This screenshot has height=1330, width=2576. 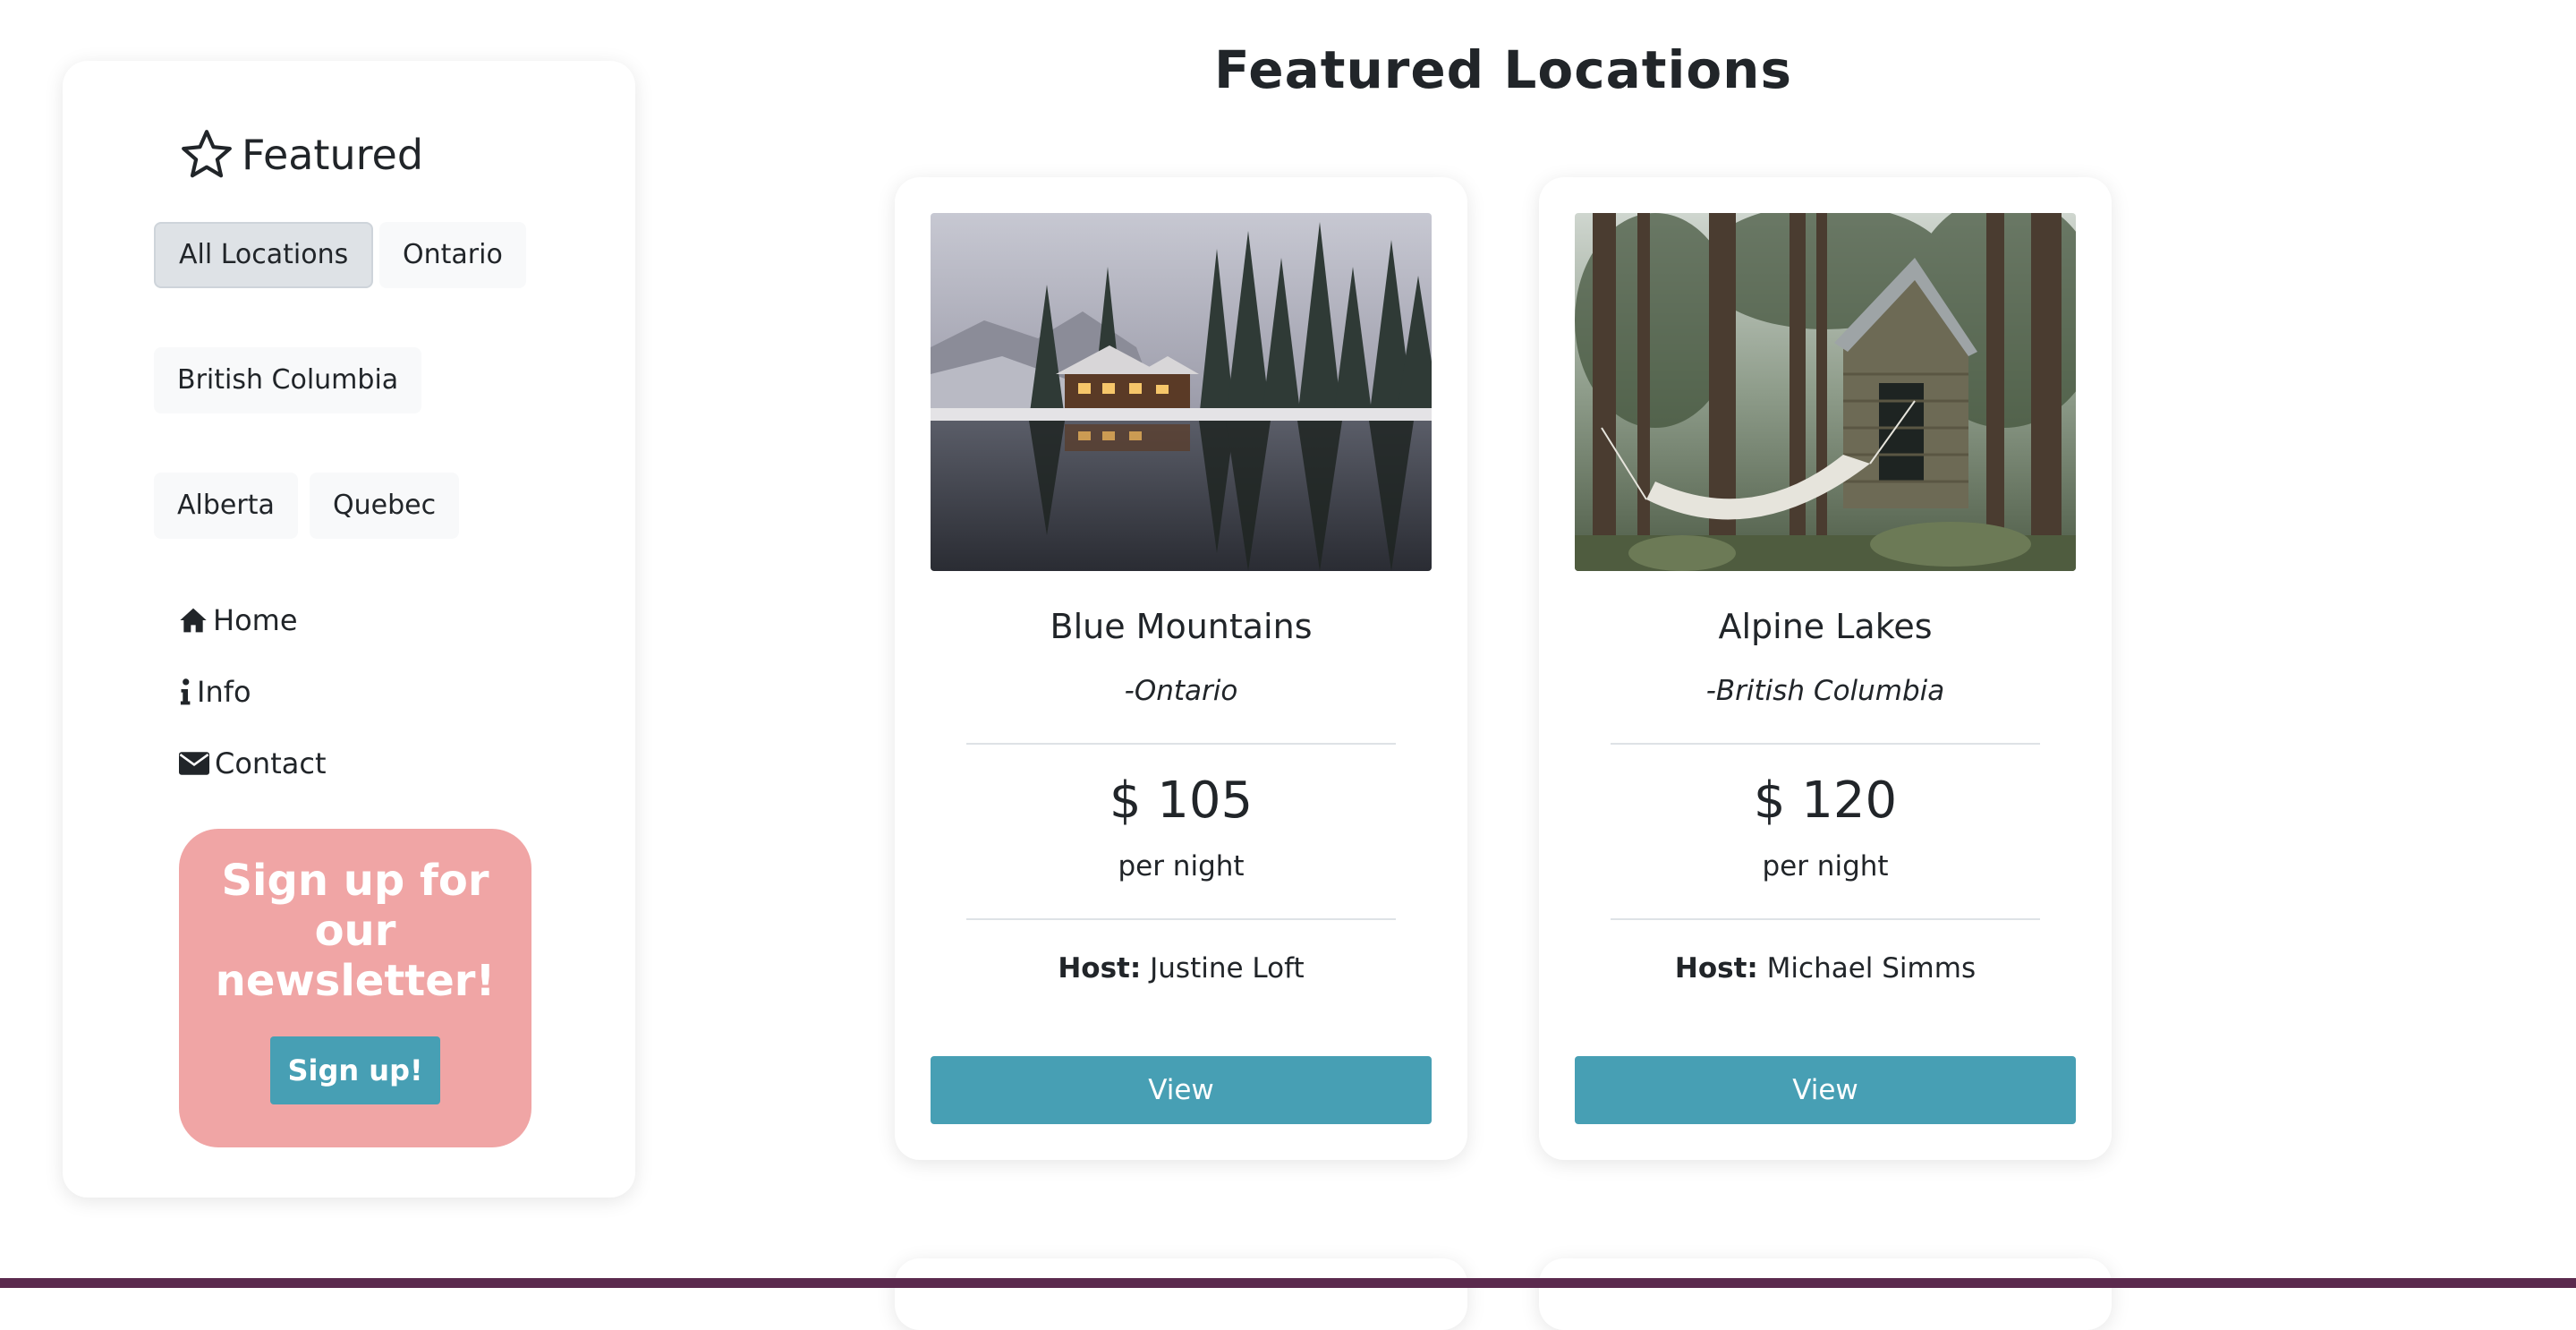 I want to click on host-name: Justine Loft, so click(x=1227, y=968).